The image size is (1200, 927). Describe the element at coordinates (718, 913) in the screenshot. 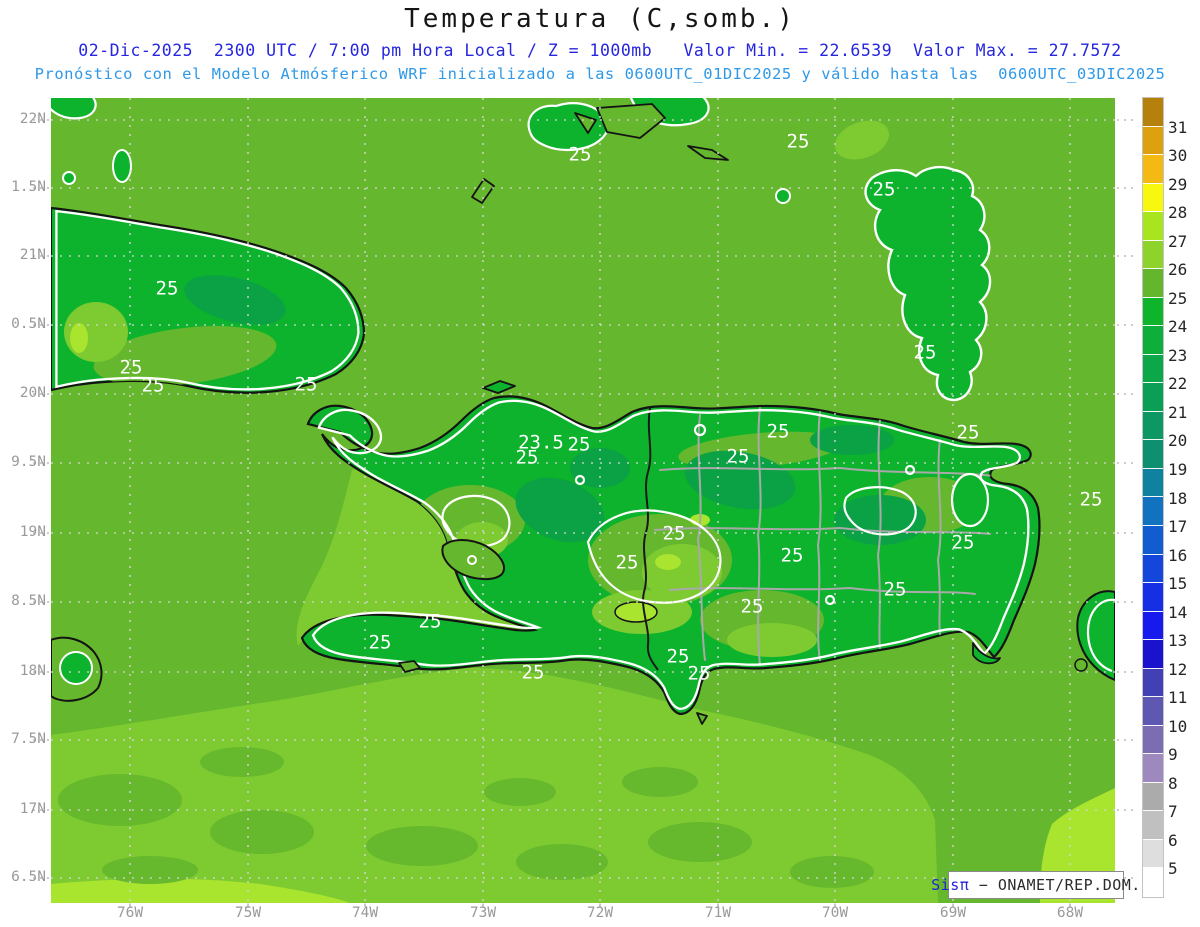

I see `lon-tick-label: 71W` at that location.